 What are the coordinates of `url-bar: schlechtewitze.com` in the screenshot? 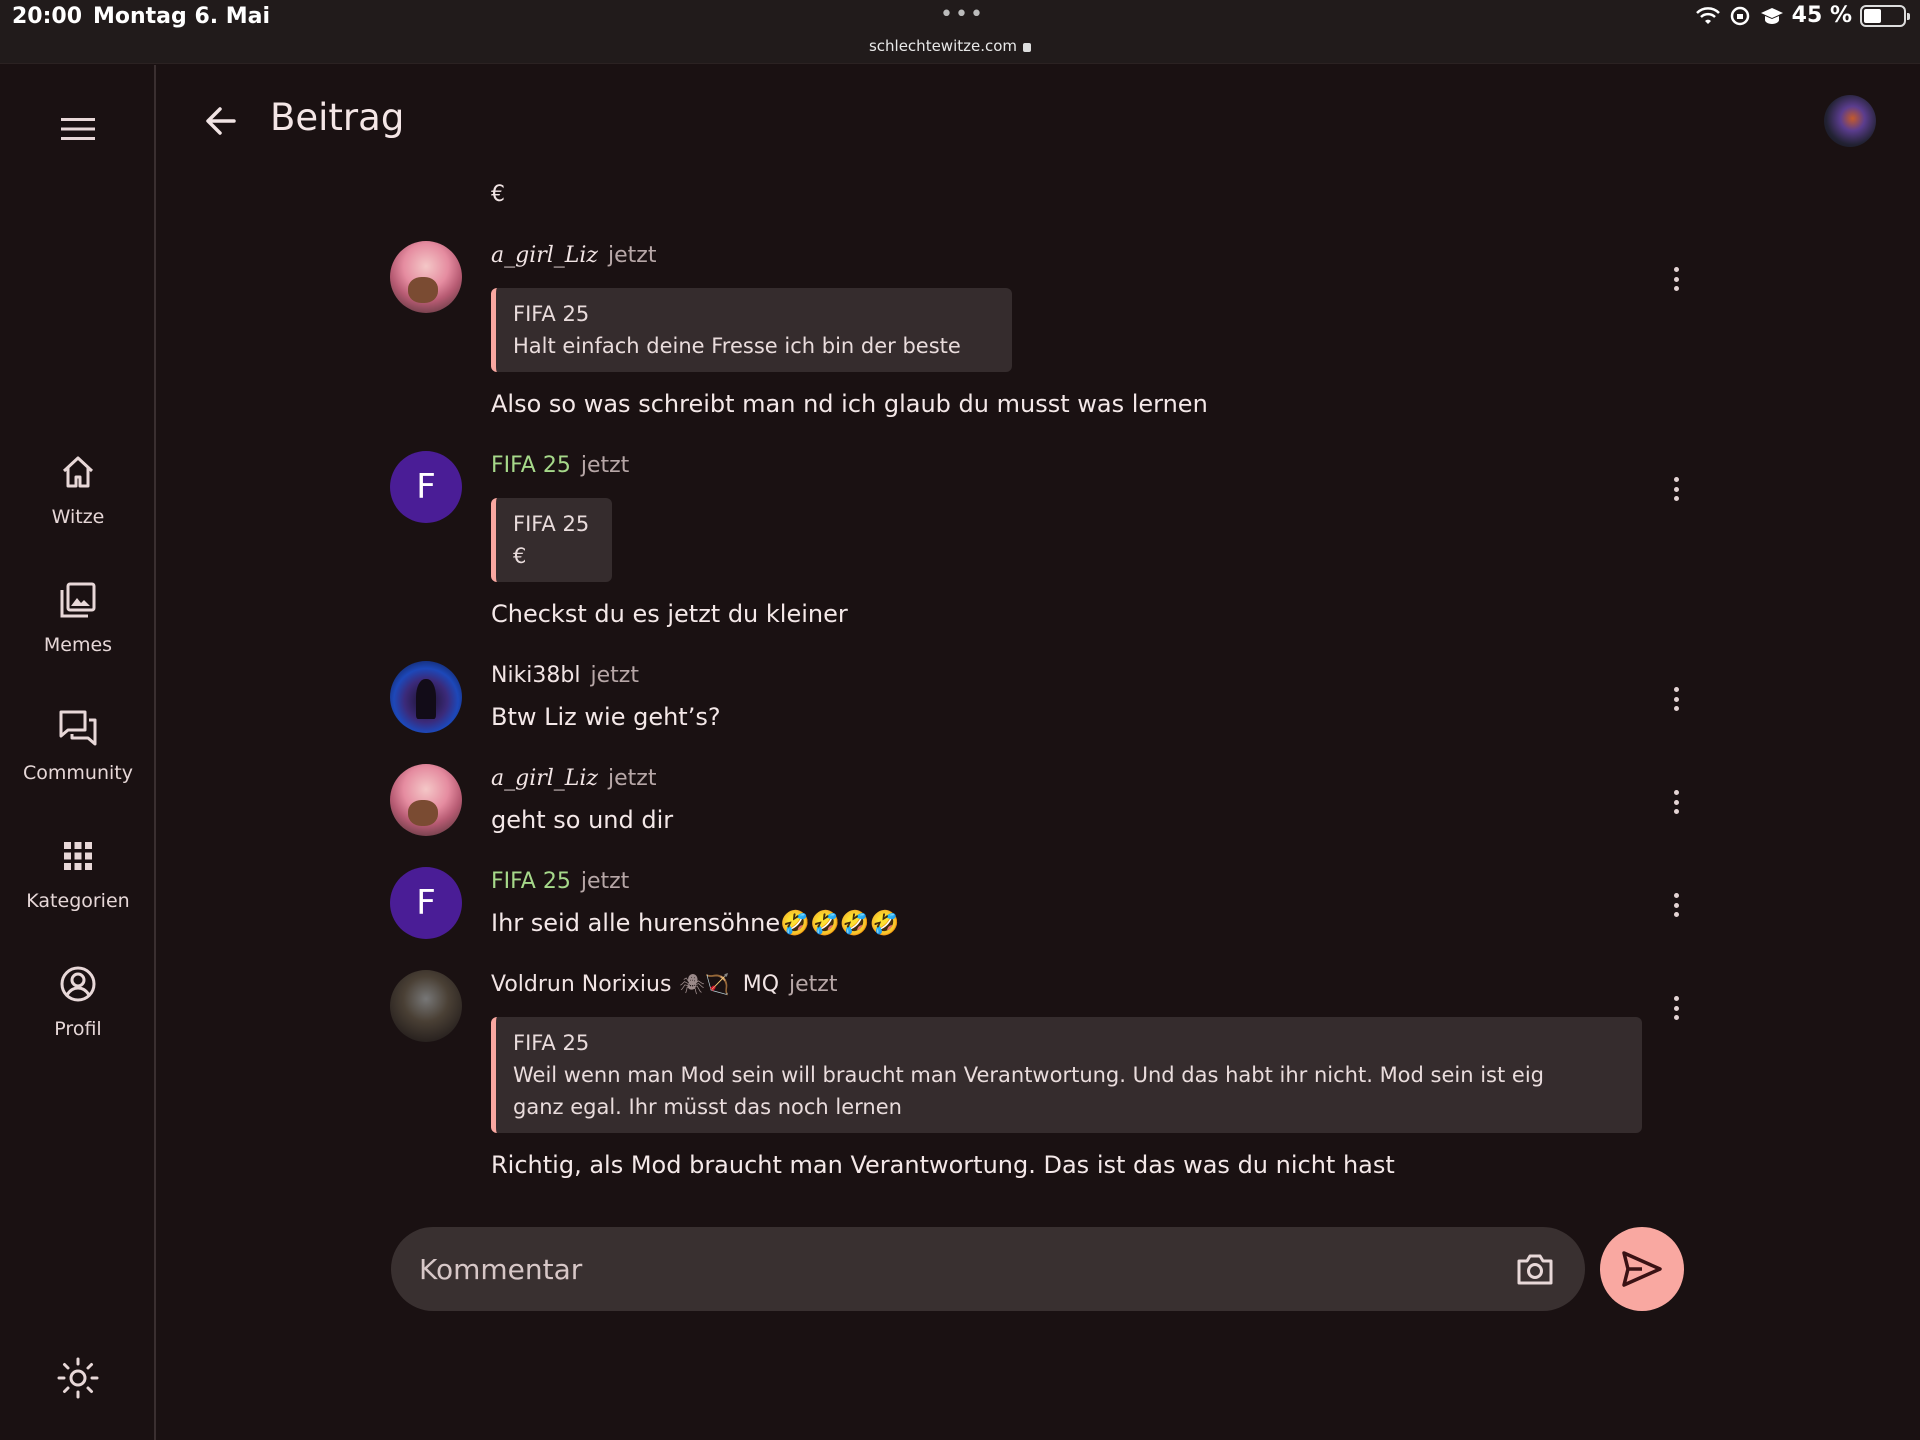 It's located at (950, 46).